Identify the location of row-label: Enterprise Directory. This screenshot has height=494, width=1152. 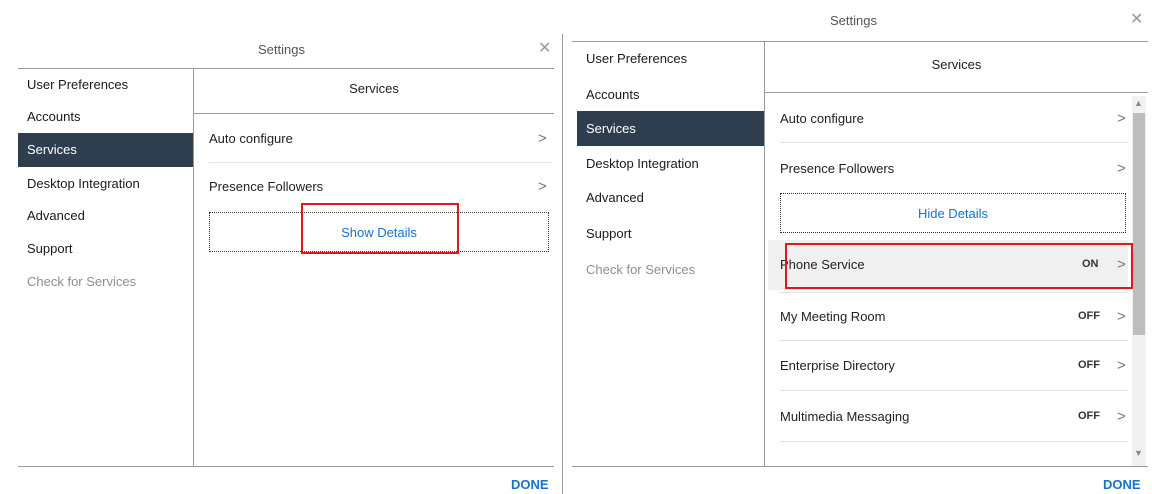
(837, 365).